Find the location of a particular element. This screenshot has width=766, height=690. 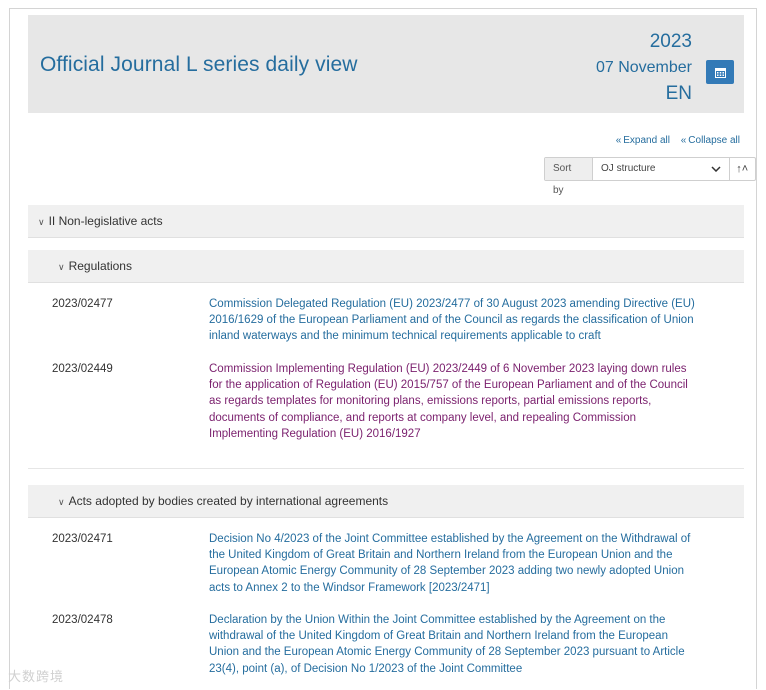

sort-ascending-icon: ↑˄ is located at coordinates (742, 169).